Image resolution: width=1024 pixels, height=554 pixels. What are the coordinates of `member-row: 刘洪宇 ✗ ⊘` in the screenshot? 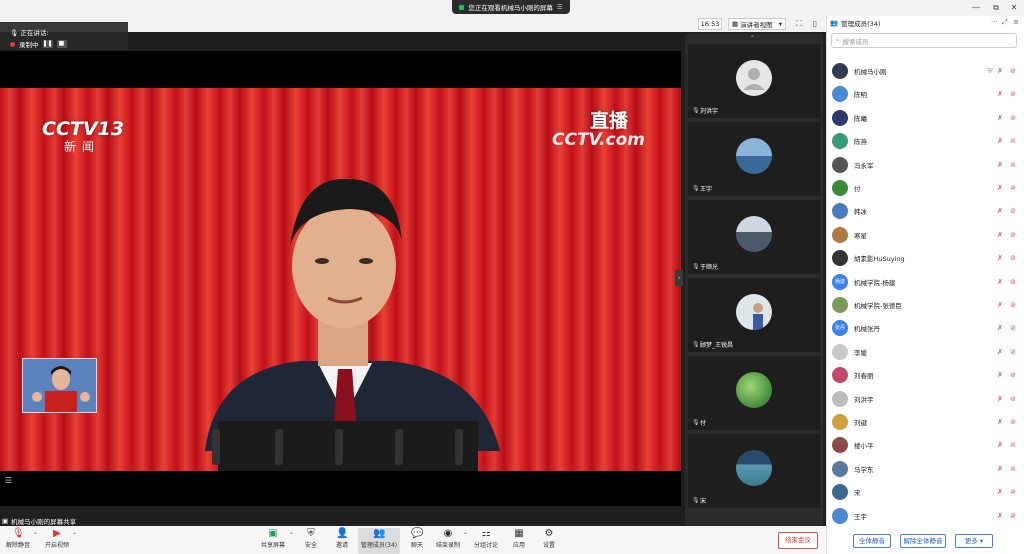 It's located at (925, 399).